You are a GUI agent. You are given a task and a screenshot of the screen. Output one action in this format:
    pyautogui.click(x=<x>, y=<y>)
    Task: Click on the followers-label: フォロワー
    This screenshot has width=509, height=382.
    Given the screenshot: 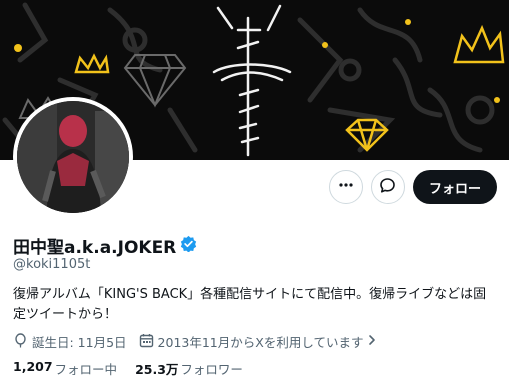 What is the action you would take?
    pyautogui.click(x=211, y=369)
    